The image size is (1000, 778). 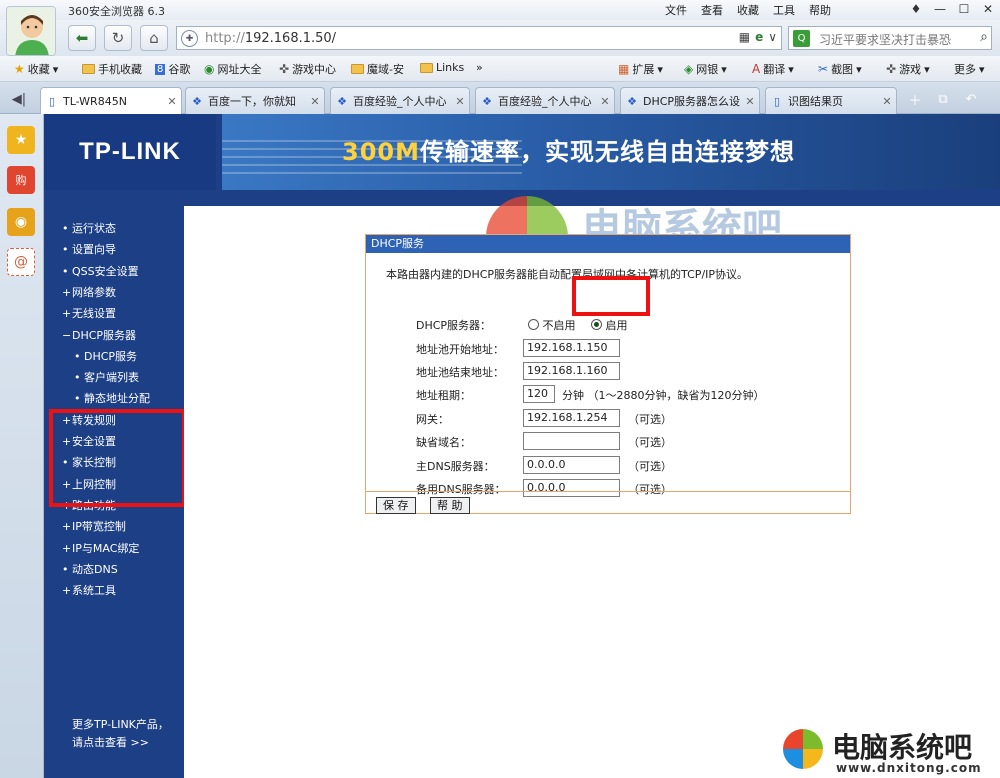 What do you see at coordinates (442, 67) in the screenshot?
I see `bookmark-links: Links` at bounding box center [442, 67].